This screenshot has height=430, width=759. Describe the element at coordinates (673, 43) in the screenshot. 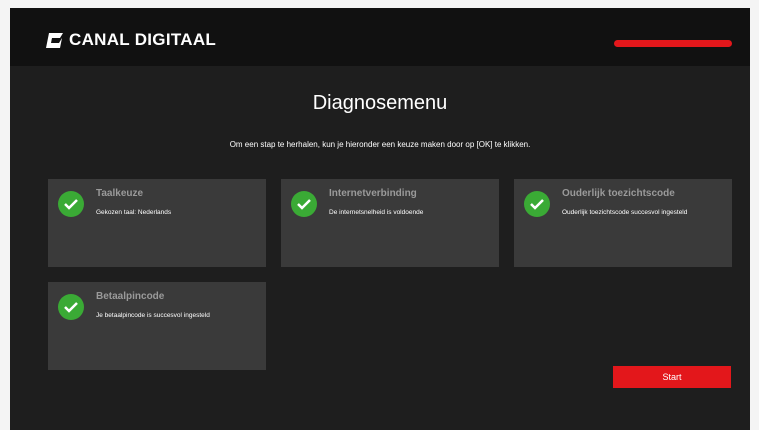

I see `header-accent-bar` at that location.